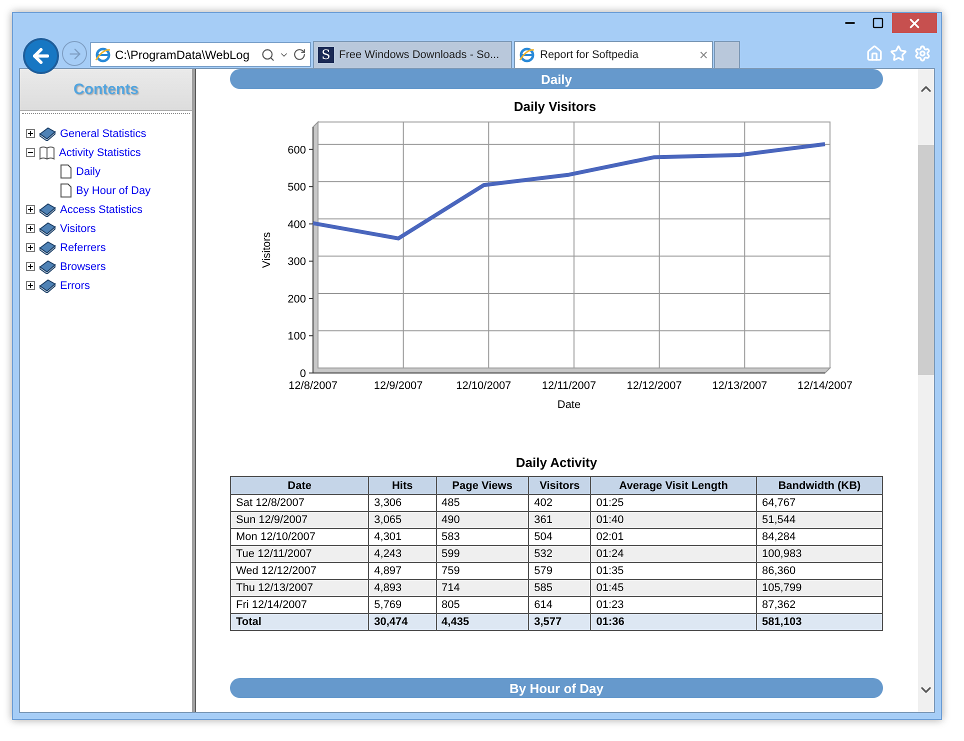  What do you see at coordinates (819, 605) in the screenshot?
I see `table-cell: 87,362` at bounding box center [819, 605].